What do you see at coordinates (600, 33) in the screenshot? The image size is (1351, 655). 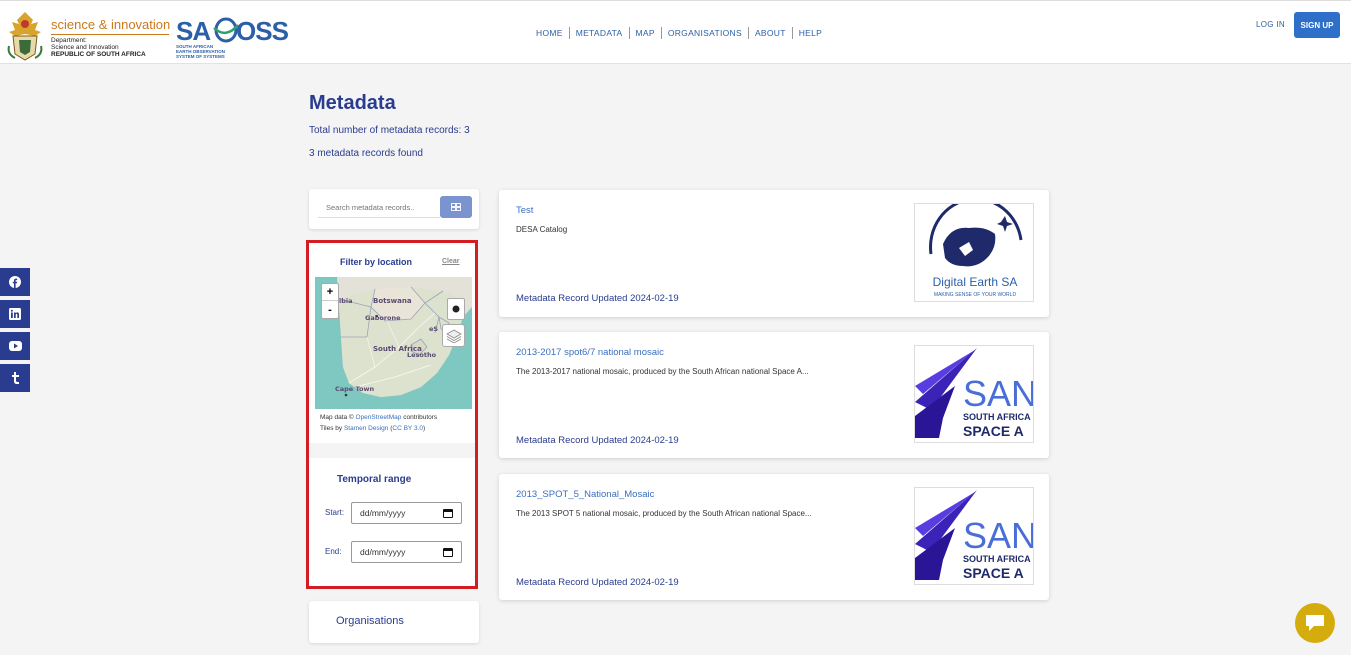 I see `nav-metadata: METADATA` at bounding box center [600, 33].